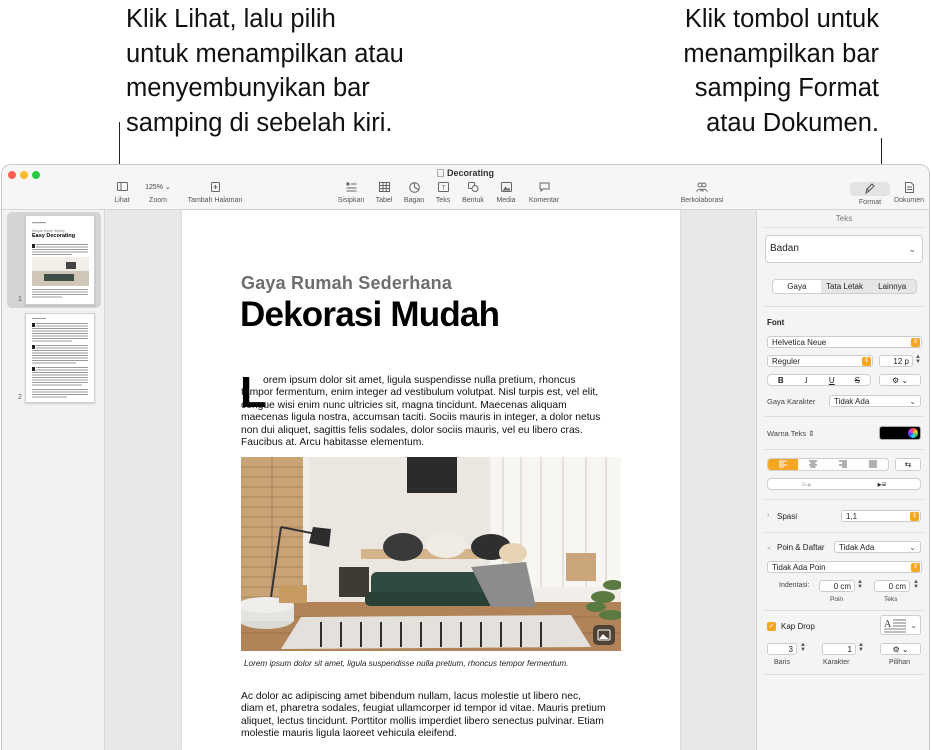  I want to click on table-button: Tabel, so click(384, 193).